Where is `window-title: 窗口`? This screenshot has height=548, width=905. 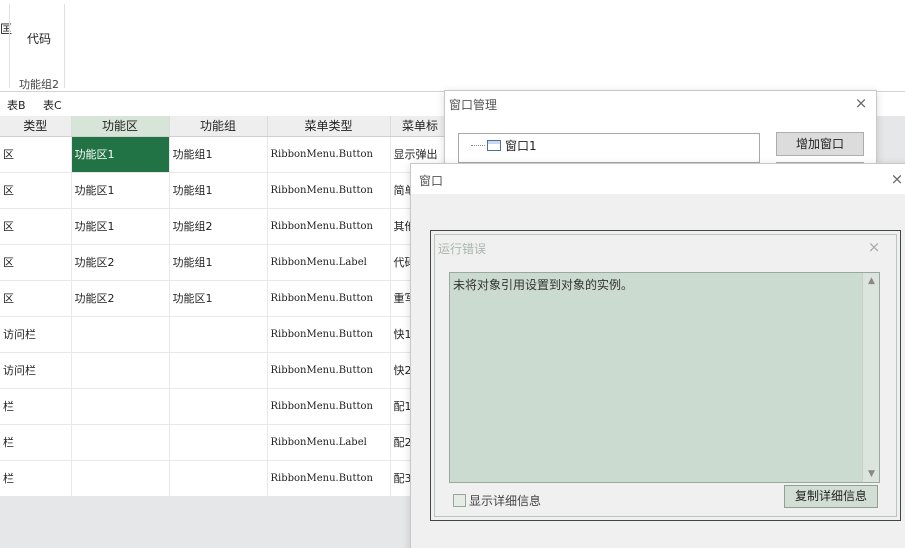 window-title: 窗口 is located at coordinates (431, 181).